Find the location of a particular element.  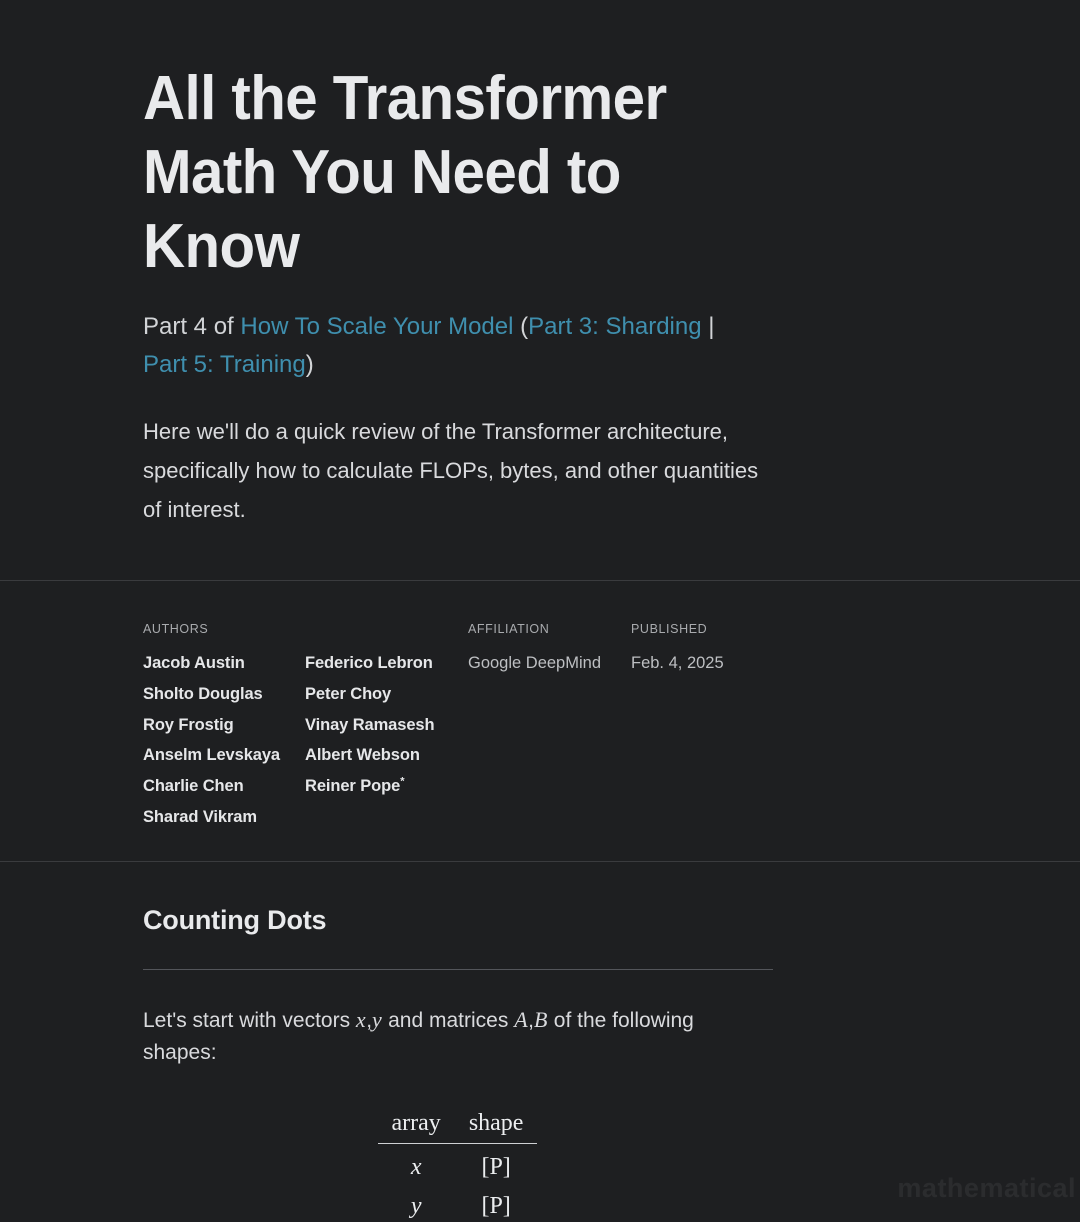

author-name: Albert Webson is located at coordinates (386, 755).